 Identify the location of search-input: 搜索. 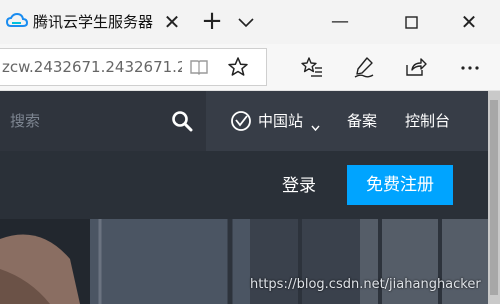
(50, 121).